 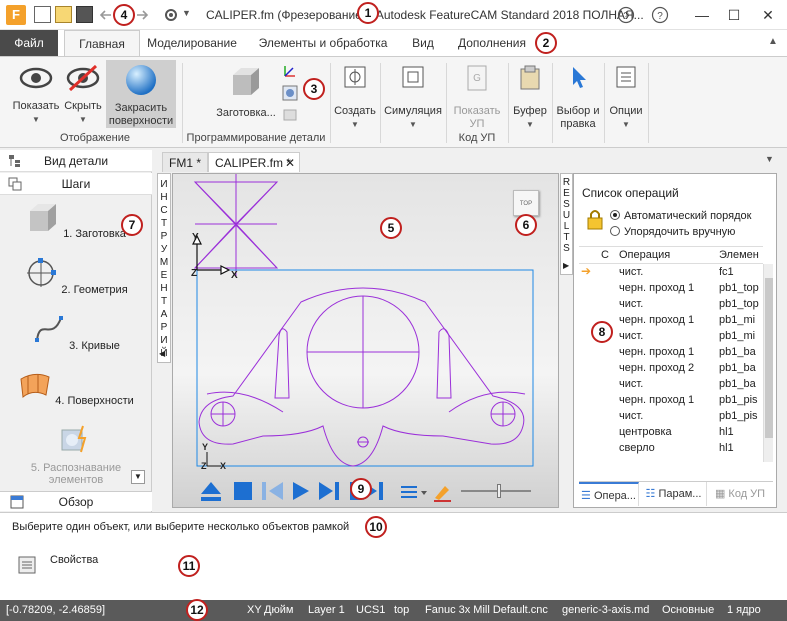 What do you see at coordinates (741, 255) in the screenshot?
I see `col-header-element: Элемен` at bounding box center [741, 255].